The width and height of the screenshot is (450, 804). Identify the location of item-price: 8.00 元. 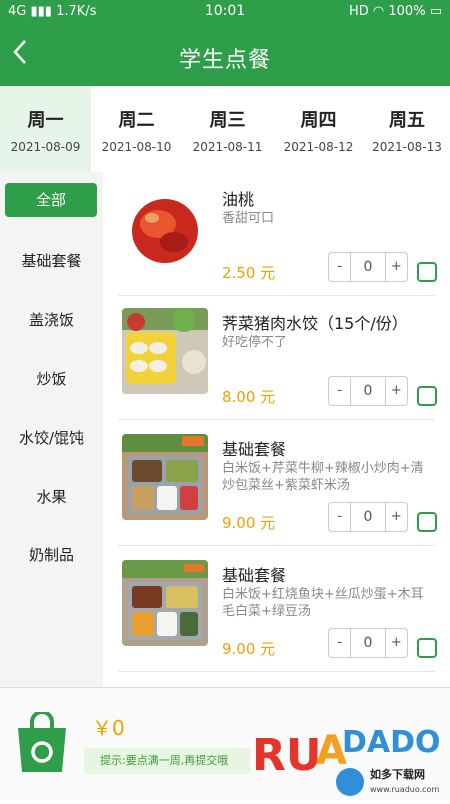
(249, 397).